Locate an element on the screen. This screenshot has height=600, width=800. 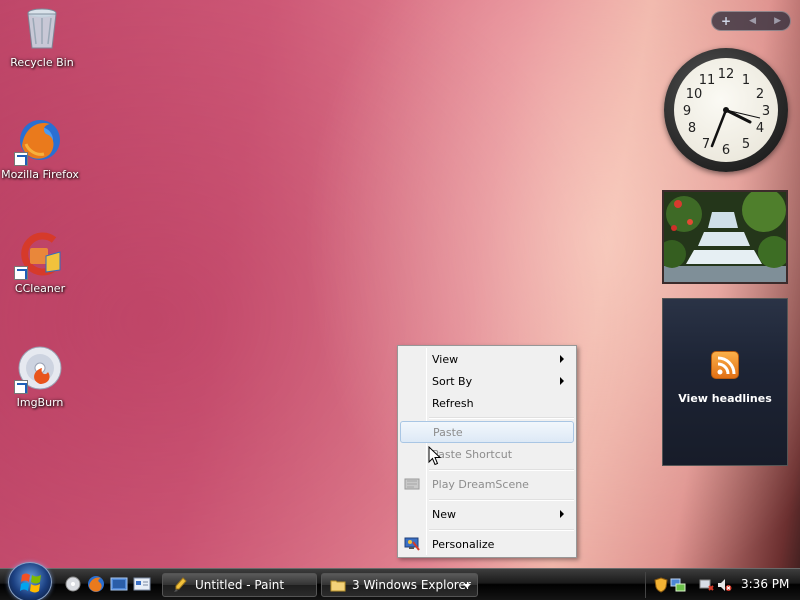
view-headlines-label: View headlines is located at coordinates (725, 398).